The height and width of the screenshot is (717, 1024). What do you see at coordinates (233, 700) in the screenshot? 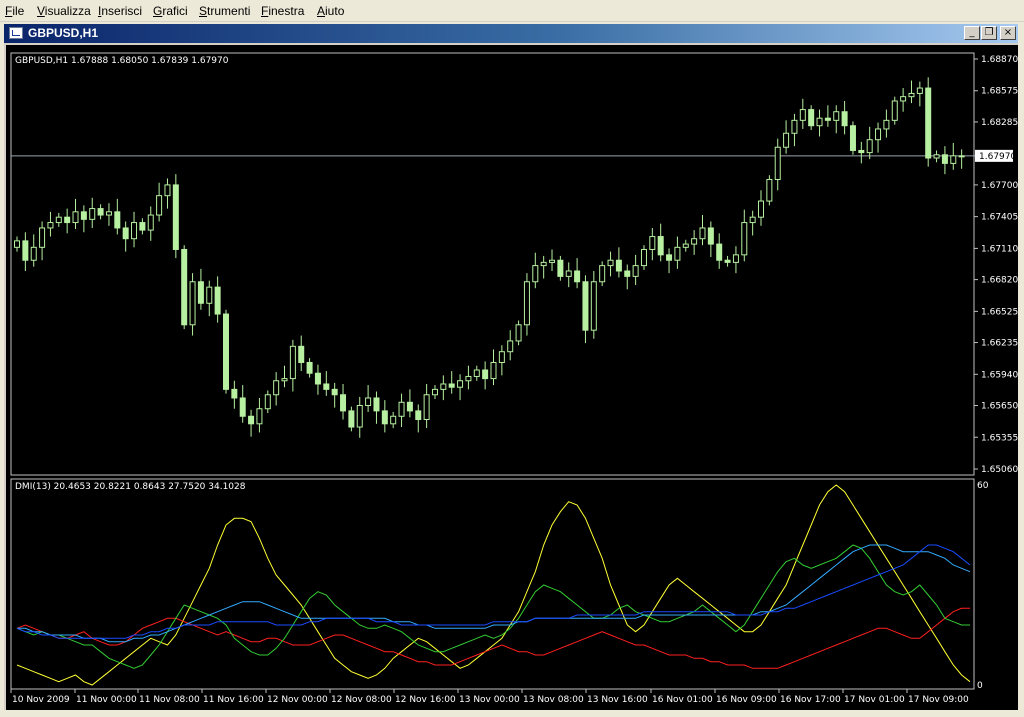
I see `time-tick-label: 11 Nov 16:00` at bounding box center [233, 700].